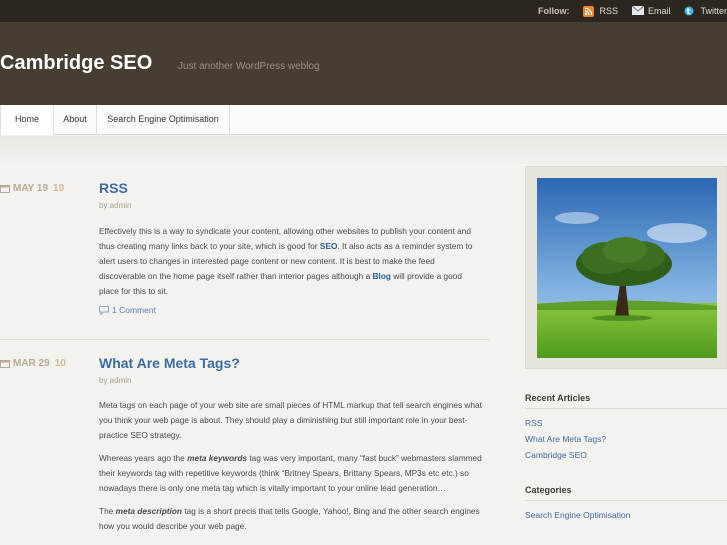 The height and width of the screenshot is (545, 727). I want to click on email-icon, so click(637, 11).